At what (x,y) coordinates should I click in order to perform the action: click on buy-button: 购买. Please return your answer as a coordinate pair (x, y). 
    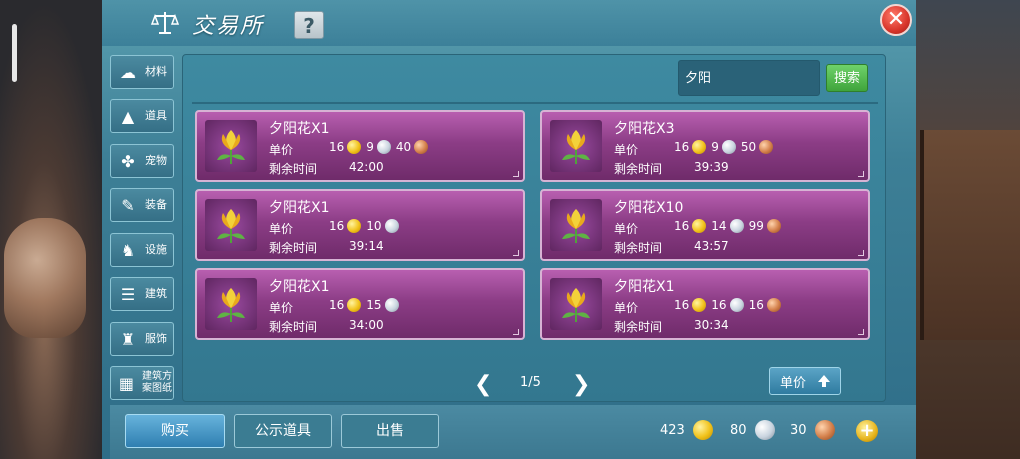
    Looking at the image, I should click on (175, 431).